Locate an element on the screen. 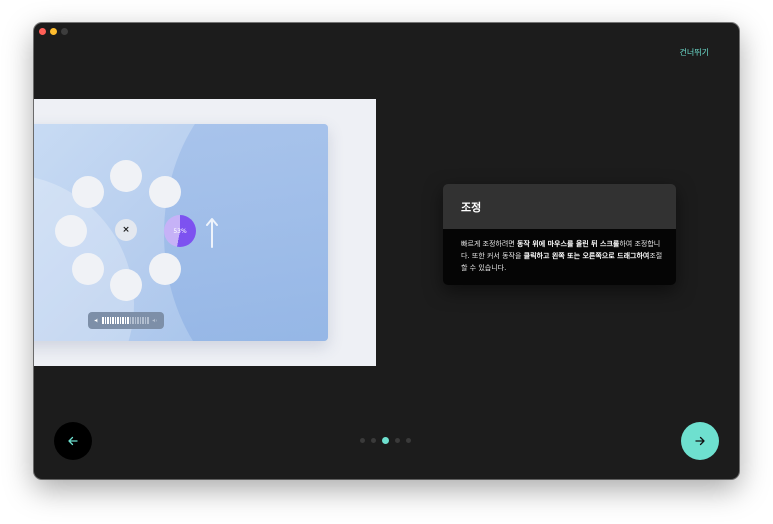  arrow-up-icon is located at coordinates (212, 233).